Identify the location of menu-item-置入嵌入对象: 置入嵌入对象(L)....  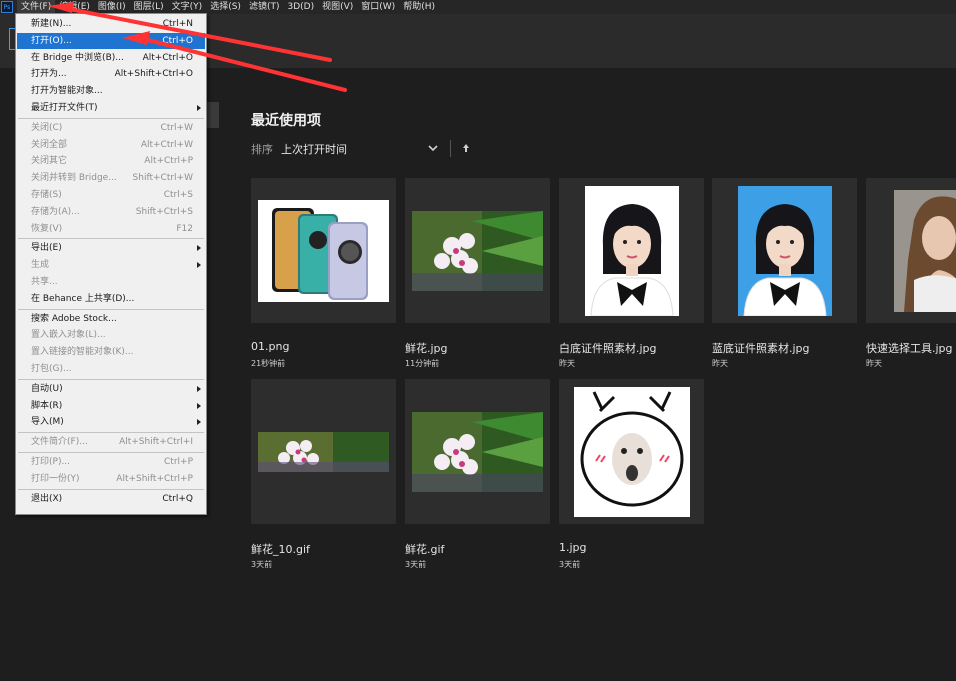
(111, 335).